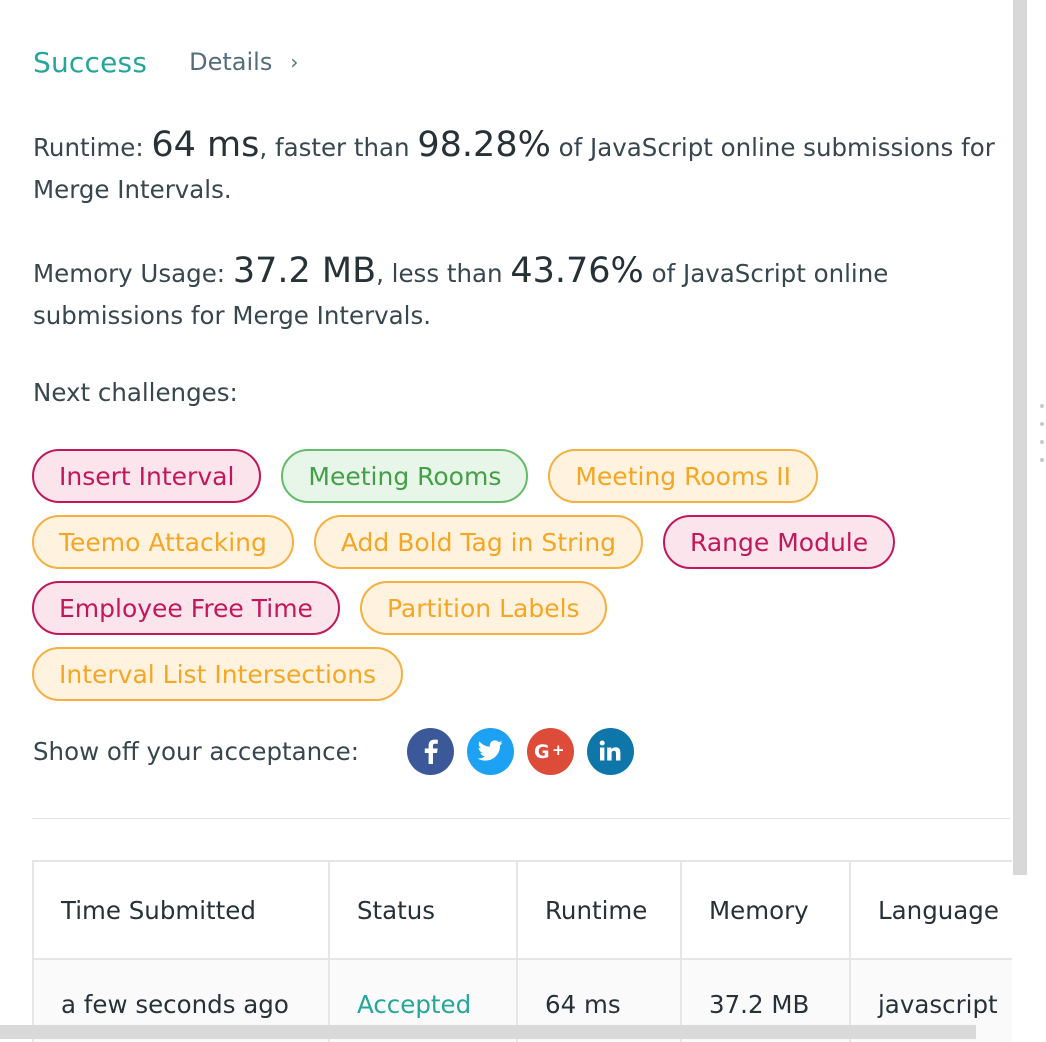 This screenshot has width=1046, height=1042. I want to click on facebook-share-button, so click(430, 751).